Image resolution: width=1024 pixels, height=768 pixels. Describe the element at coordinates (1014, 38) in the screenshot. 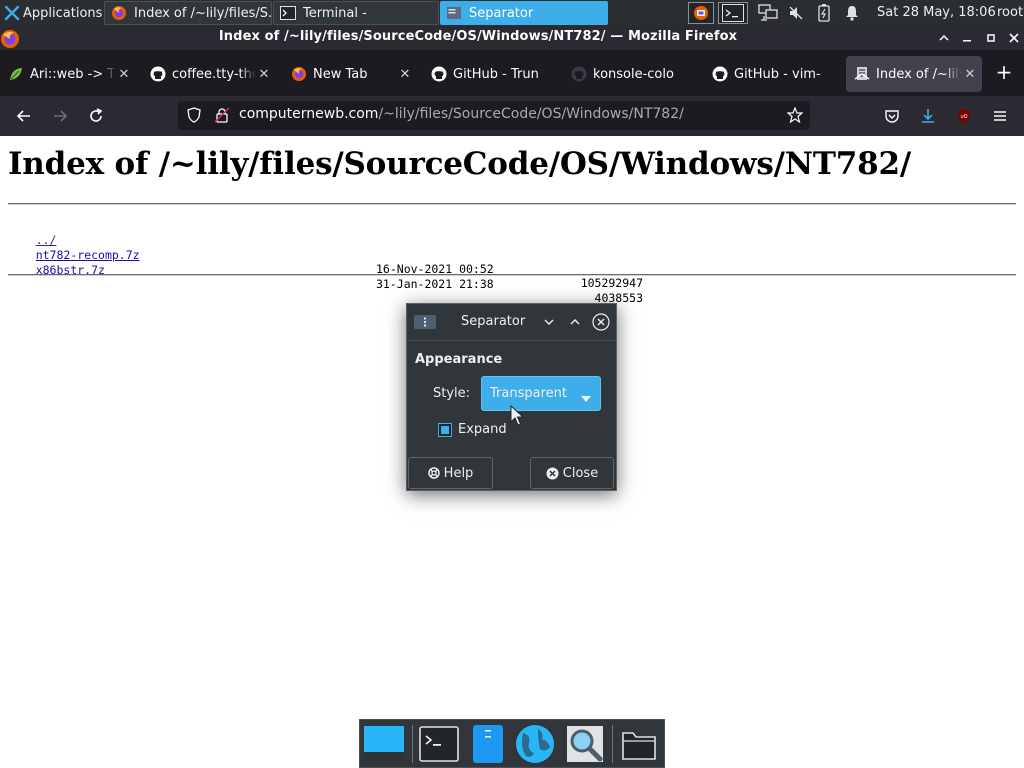

I see `window-close-icon` at that location.